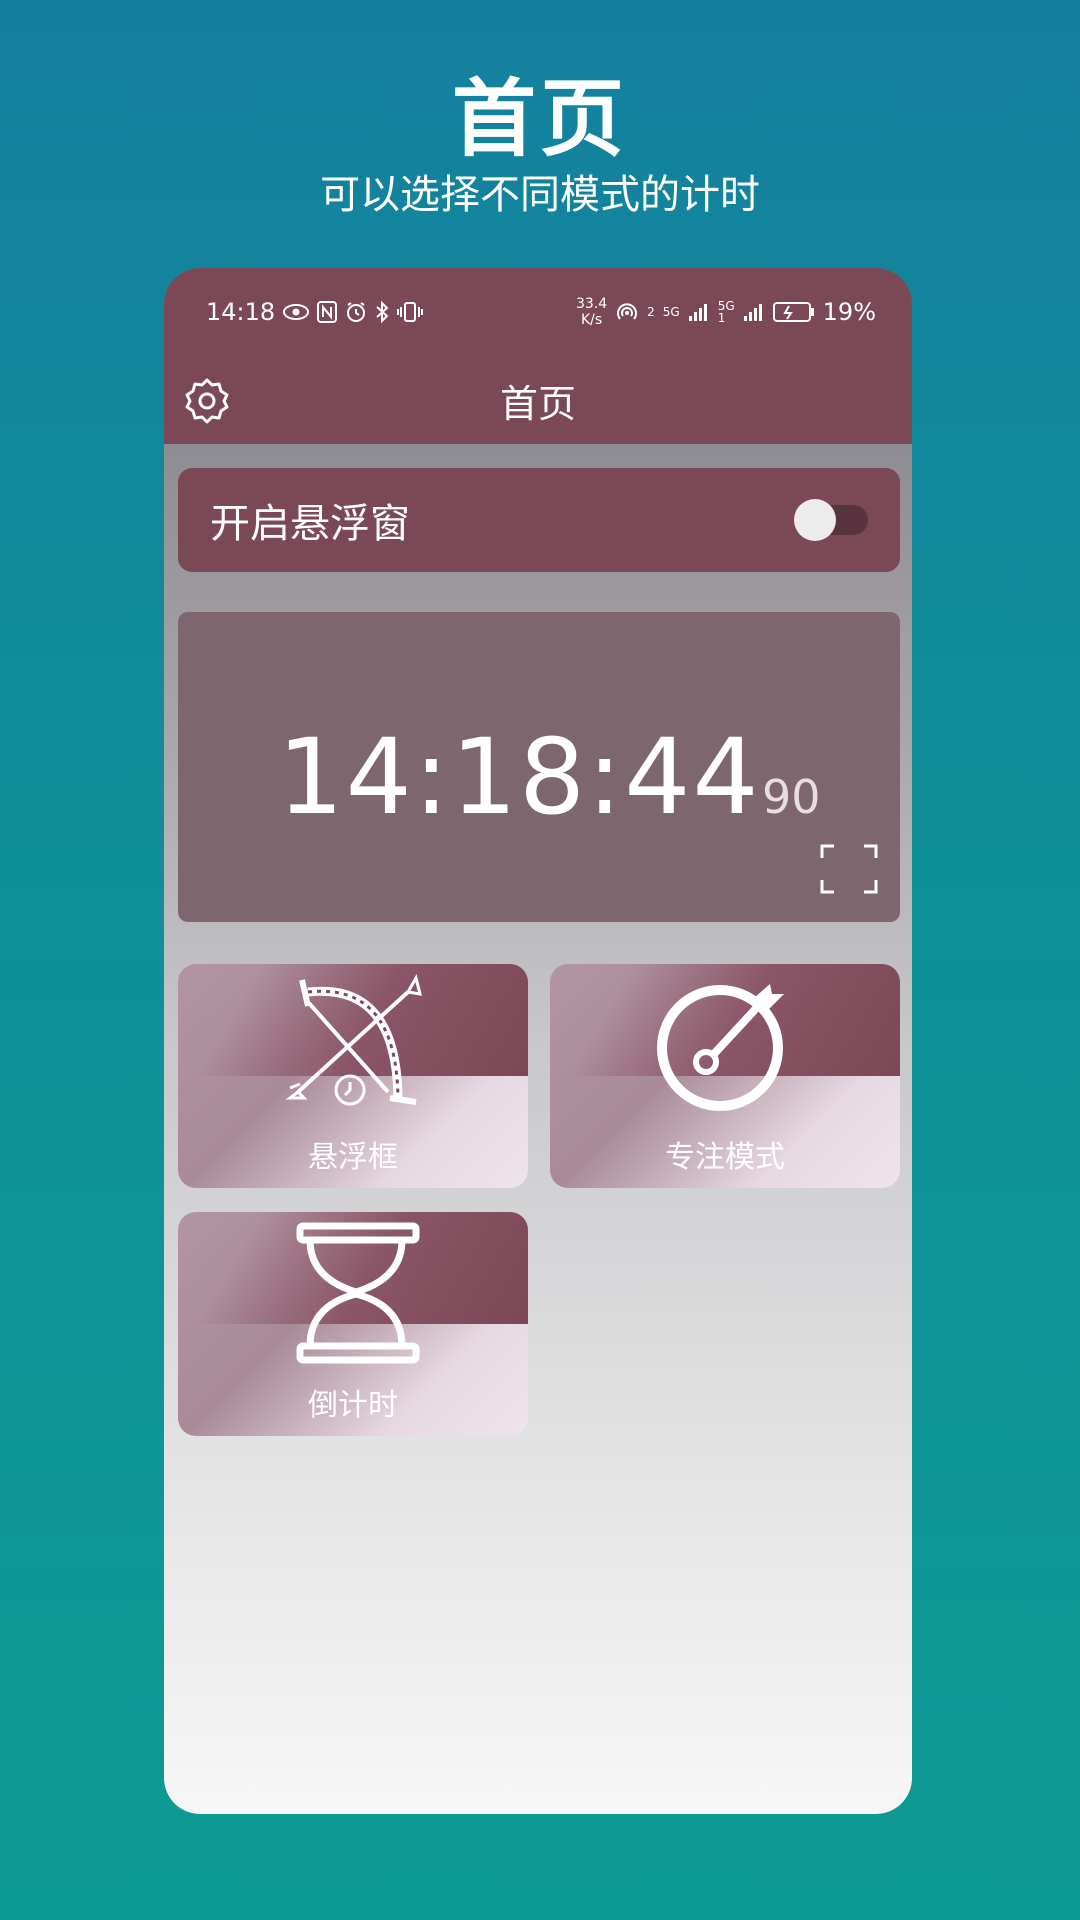 The width and height of the screenshot is (1080, 1920). Describe the element at coordinates (537, 403) in the screenshot. I see `page-title: 首页` at that location.